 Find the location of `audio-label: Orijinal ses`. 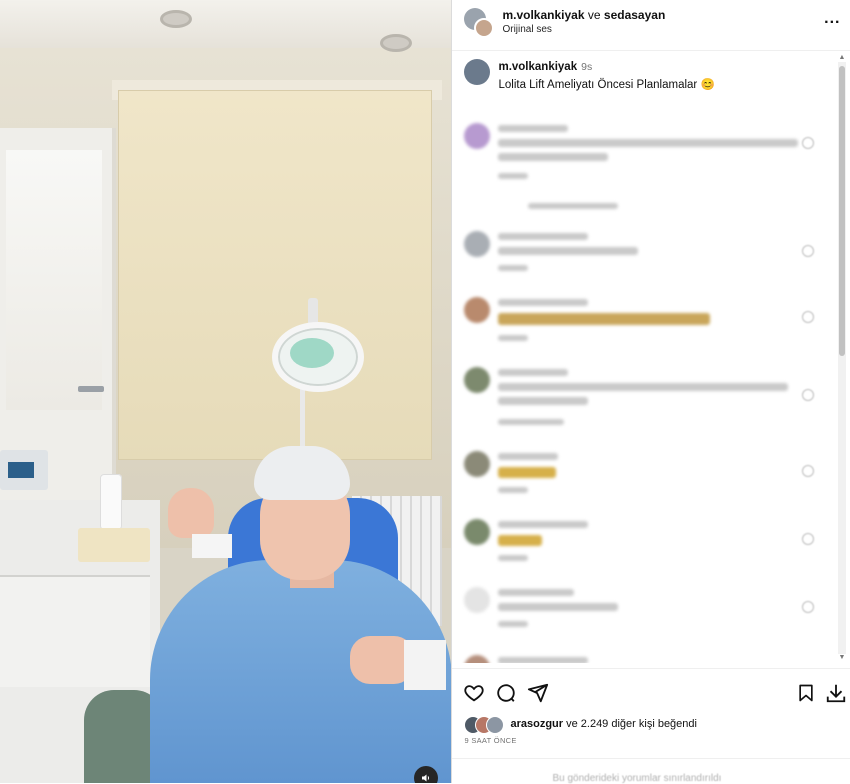

audio-label: Orijinal ses is located at coordinates (526, 29).